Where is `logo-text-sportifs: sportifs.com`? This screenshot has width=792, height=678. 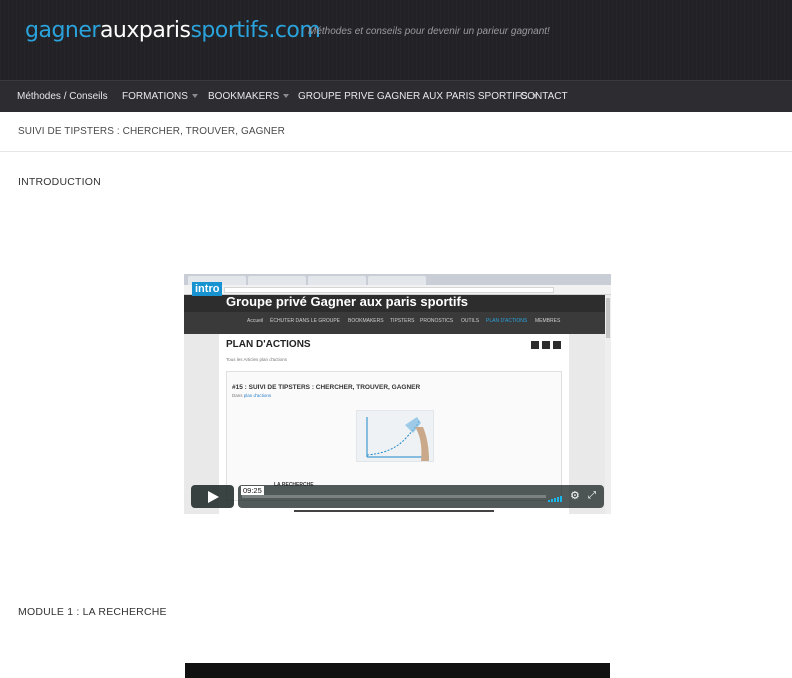 logo-text-sportifs: sportifs.com is located at coordinates (255, 30).